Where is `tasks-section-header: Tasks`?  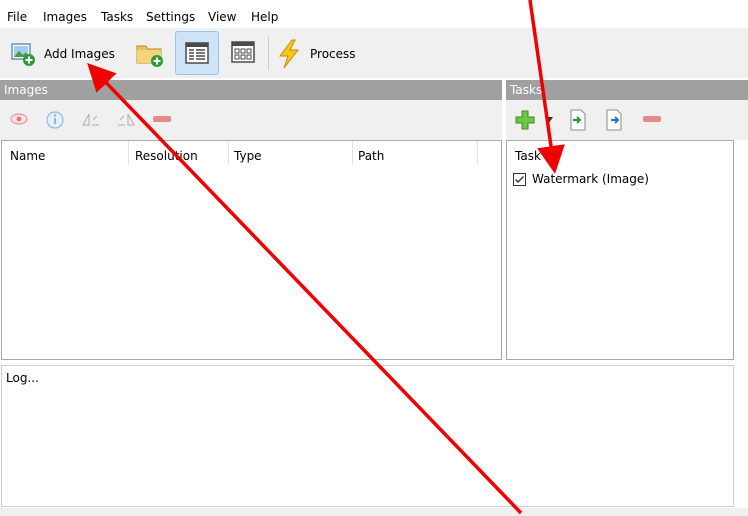 tasks-section-header: Tasks is located at coordinates (627, 90).